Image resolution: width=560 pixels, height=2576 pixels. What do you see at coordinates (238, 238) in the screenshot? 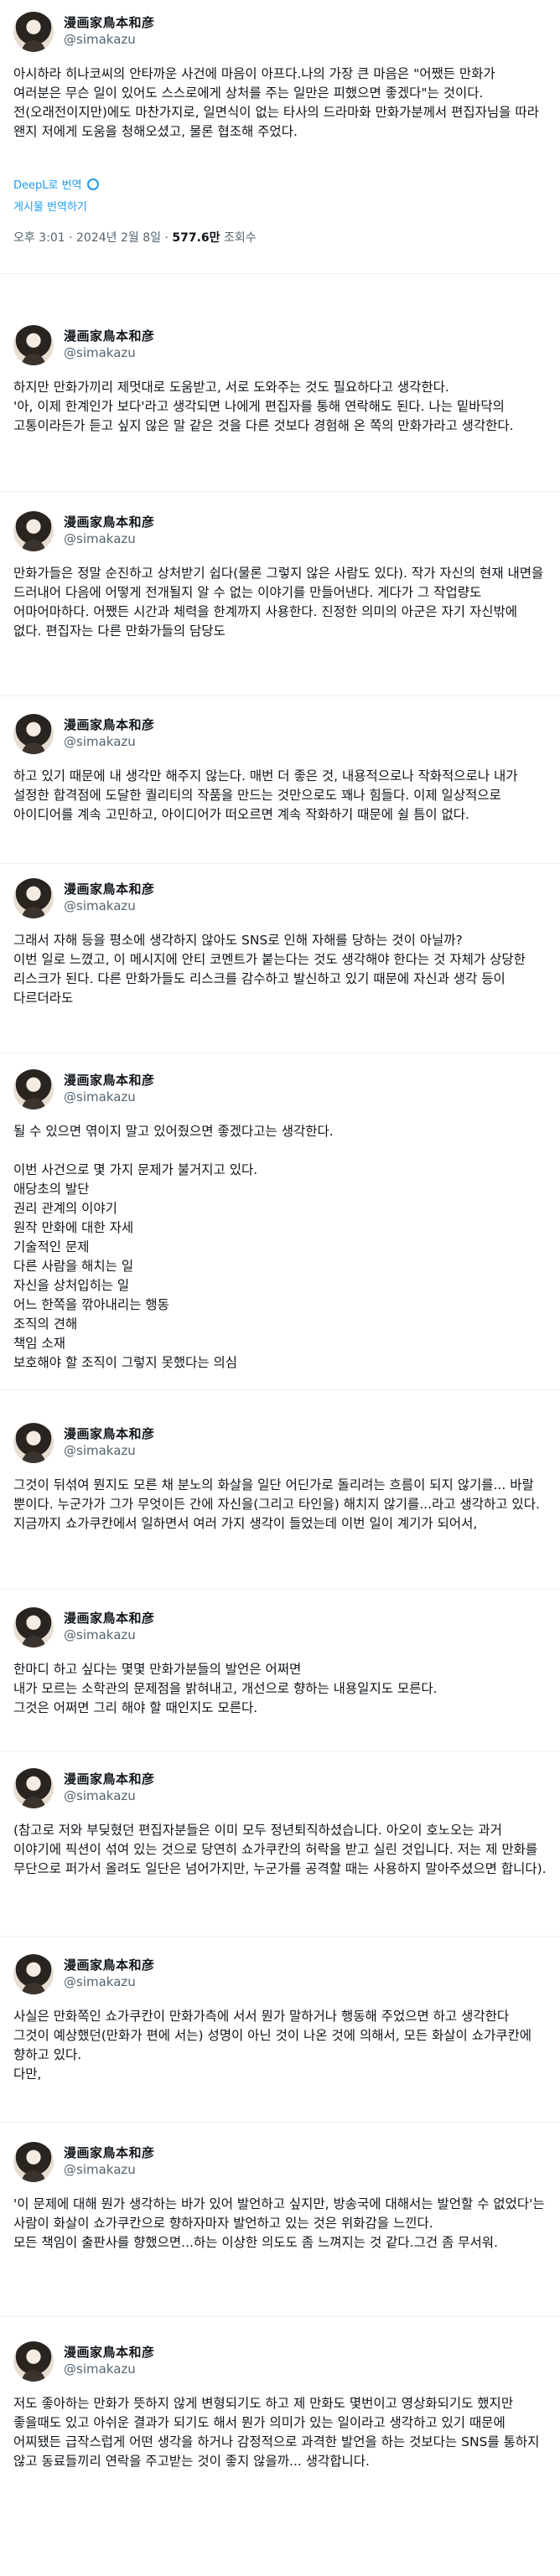
I see `views-label: 조회수` at bounding box center [238, 238].